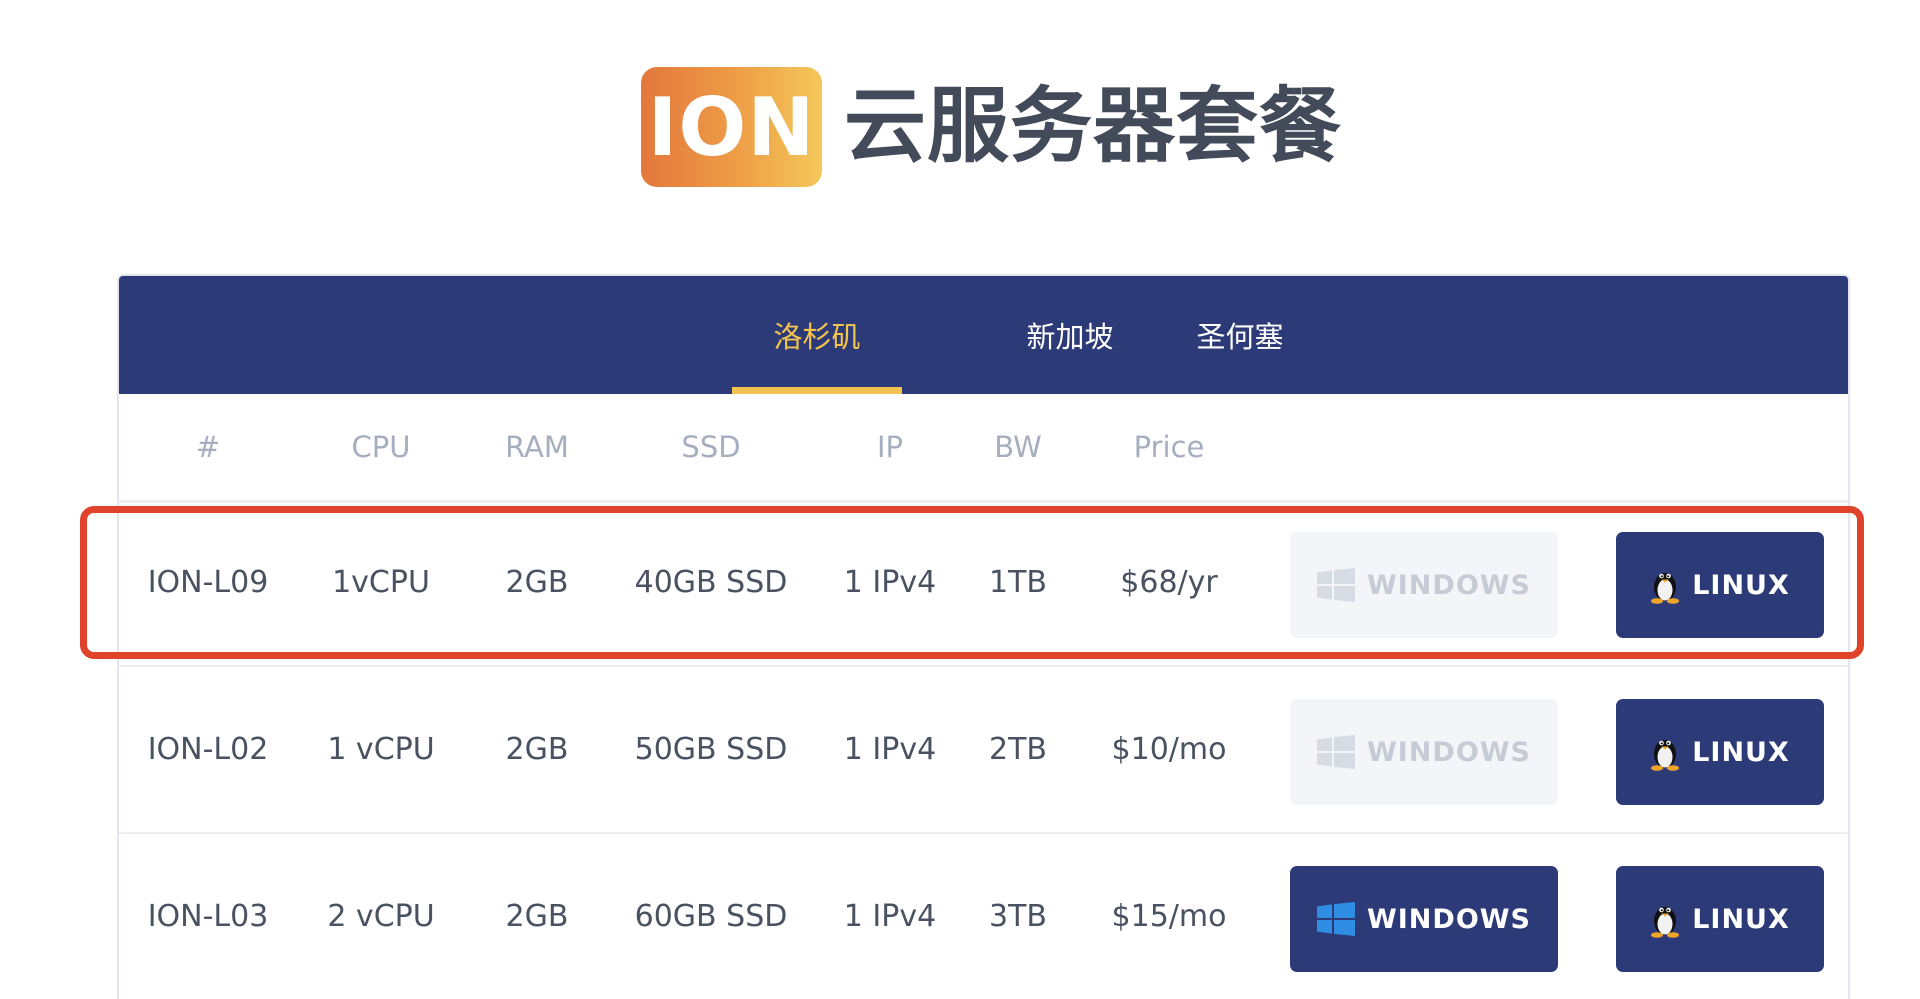  What do you see at coordinates (1070, 335) in the screenshot?
I see `tab-singapore: 新加坡` at bounding box center [1070, 335].